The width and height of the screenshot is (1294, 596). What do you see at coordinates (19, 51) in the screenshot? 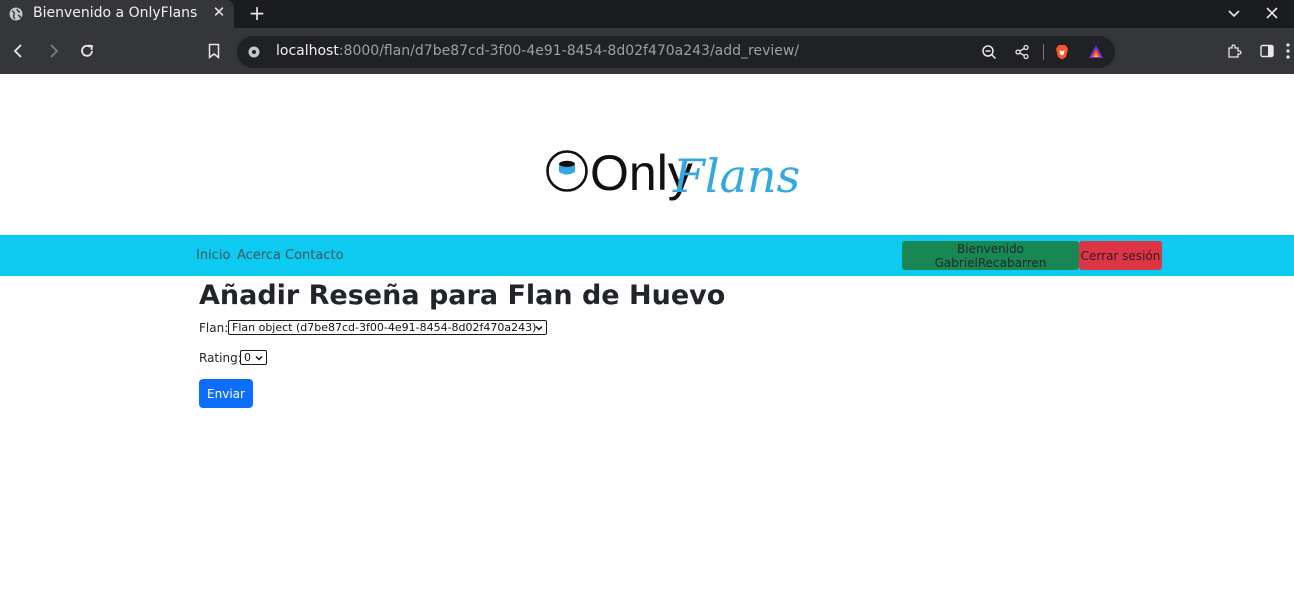
I see `back-icon` at bounding box center [19, 51].